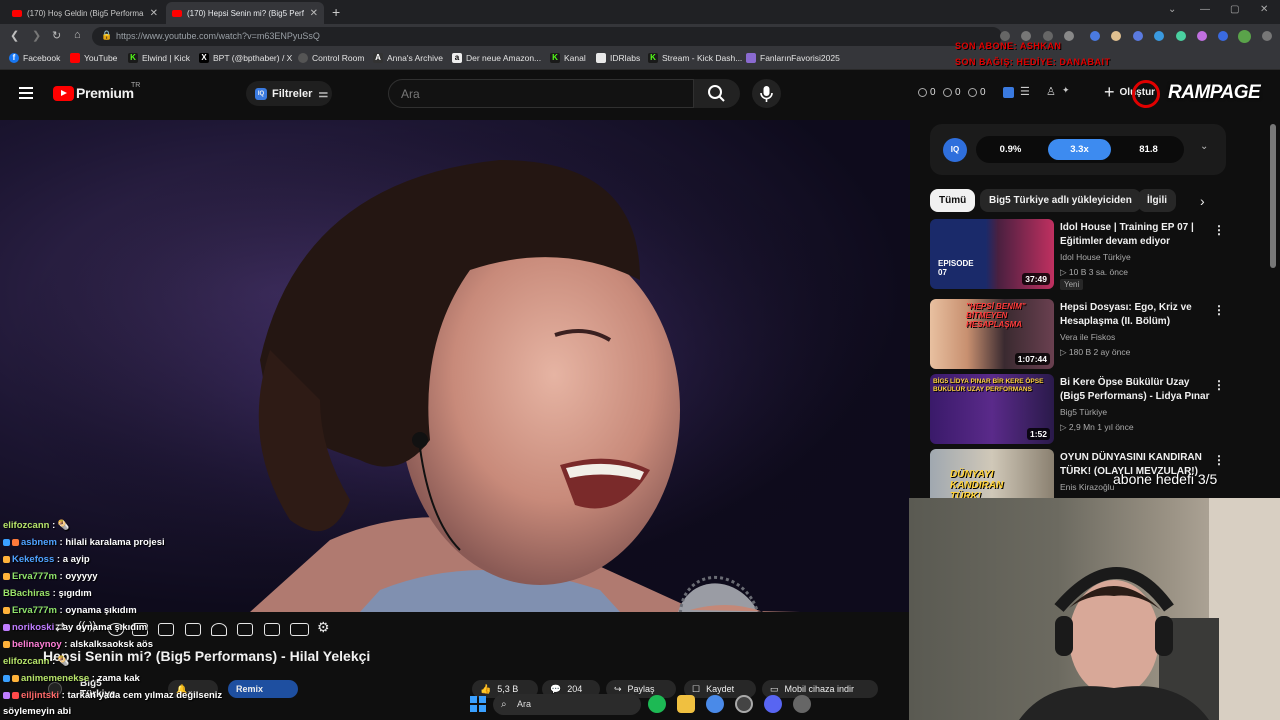 Image resolution: width=1280 pixels, height=720 pixels. I want to click on bookmark-annas-archive: A Anna's Archive, so click(408, 58).